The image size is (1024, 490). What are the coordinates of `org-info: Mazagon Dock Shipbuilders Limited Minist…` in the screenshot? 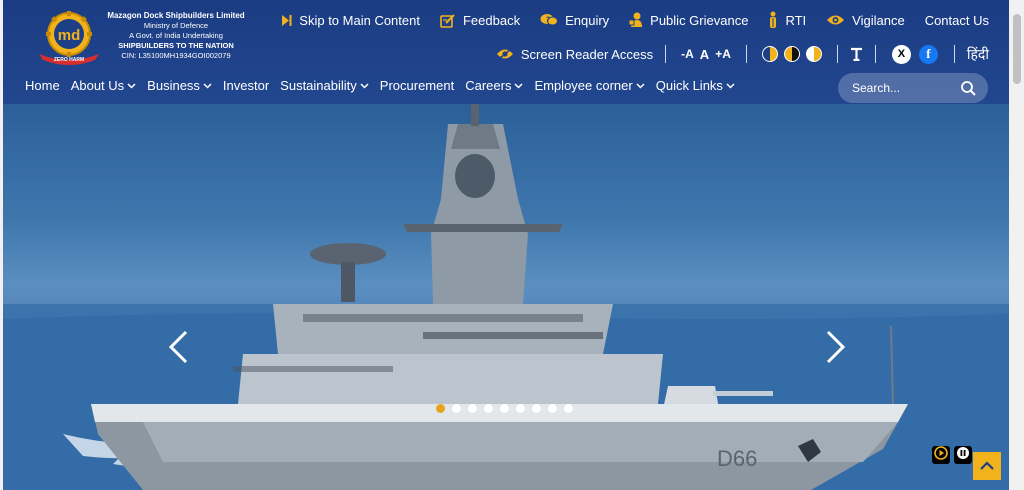 It's located at (176, 36).